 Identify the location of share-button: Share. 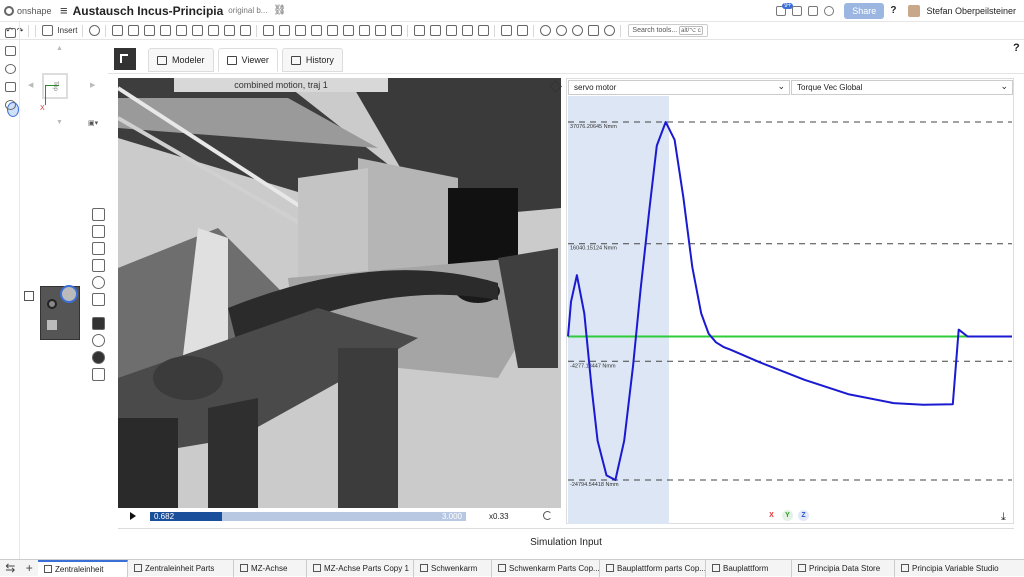
(864, 10).